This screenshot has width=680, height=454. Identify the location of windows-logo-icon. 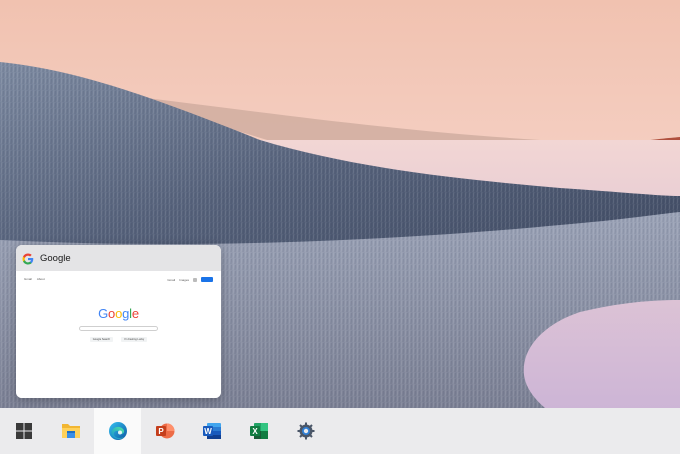
(23, 431).